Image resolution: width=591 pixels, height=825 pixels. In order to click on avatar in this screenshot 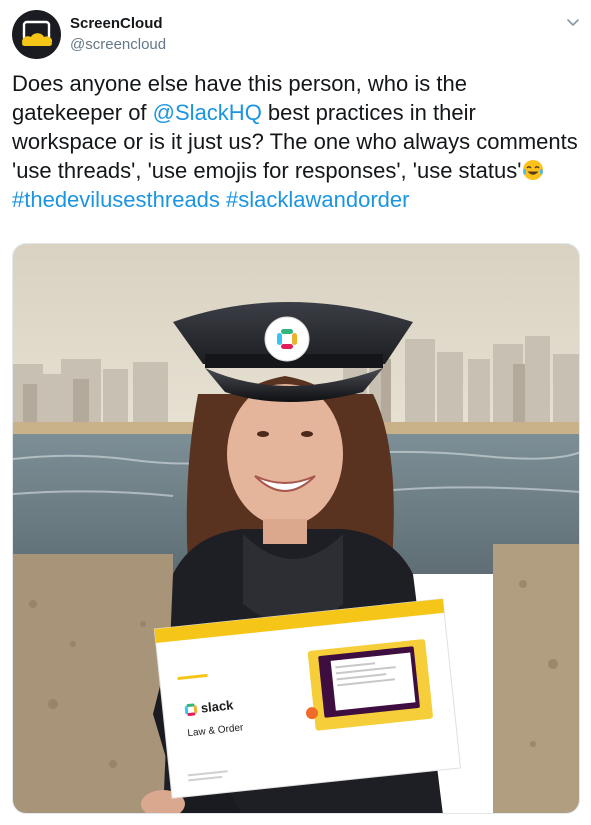, I will do `click(36, 34)`.